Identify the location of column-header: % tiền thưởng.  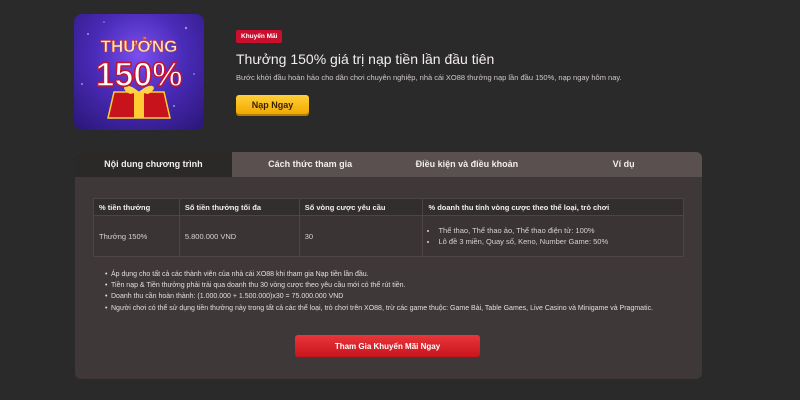
(136, 207).